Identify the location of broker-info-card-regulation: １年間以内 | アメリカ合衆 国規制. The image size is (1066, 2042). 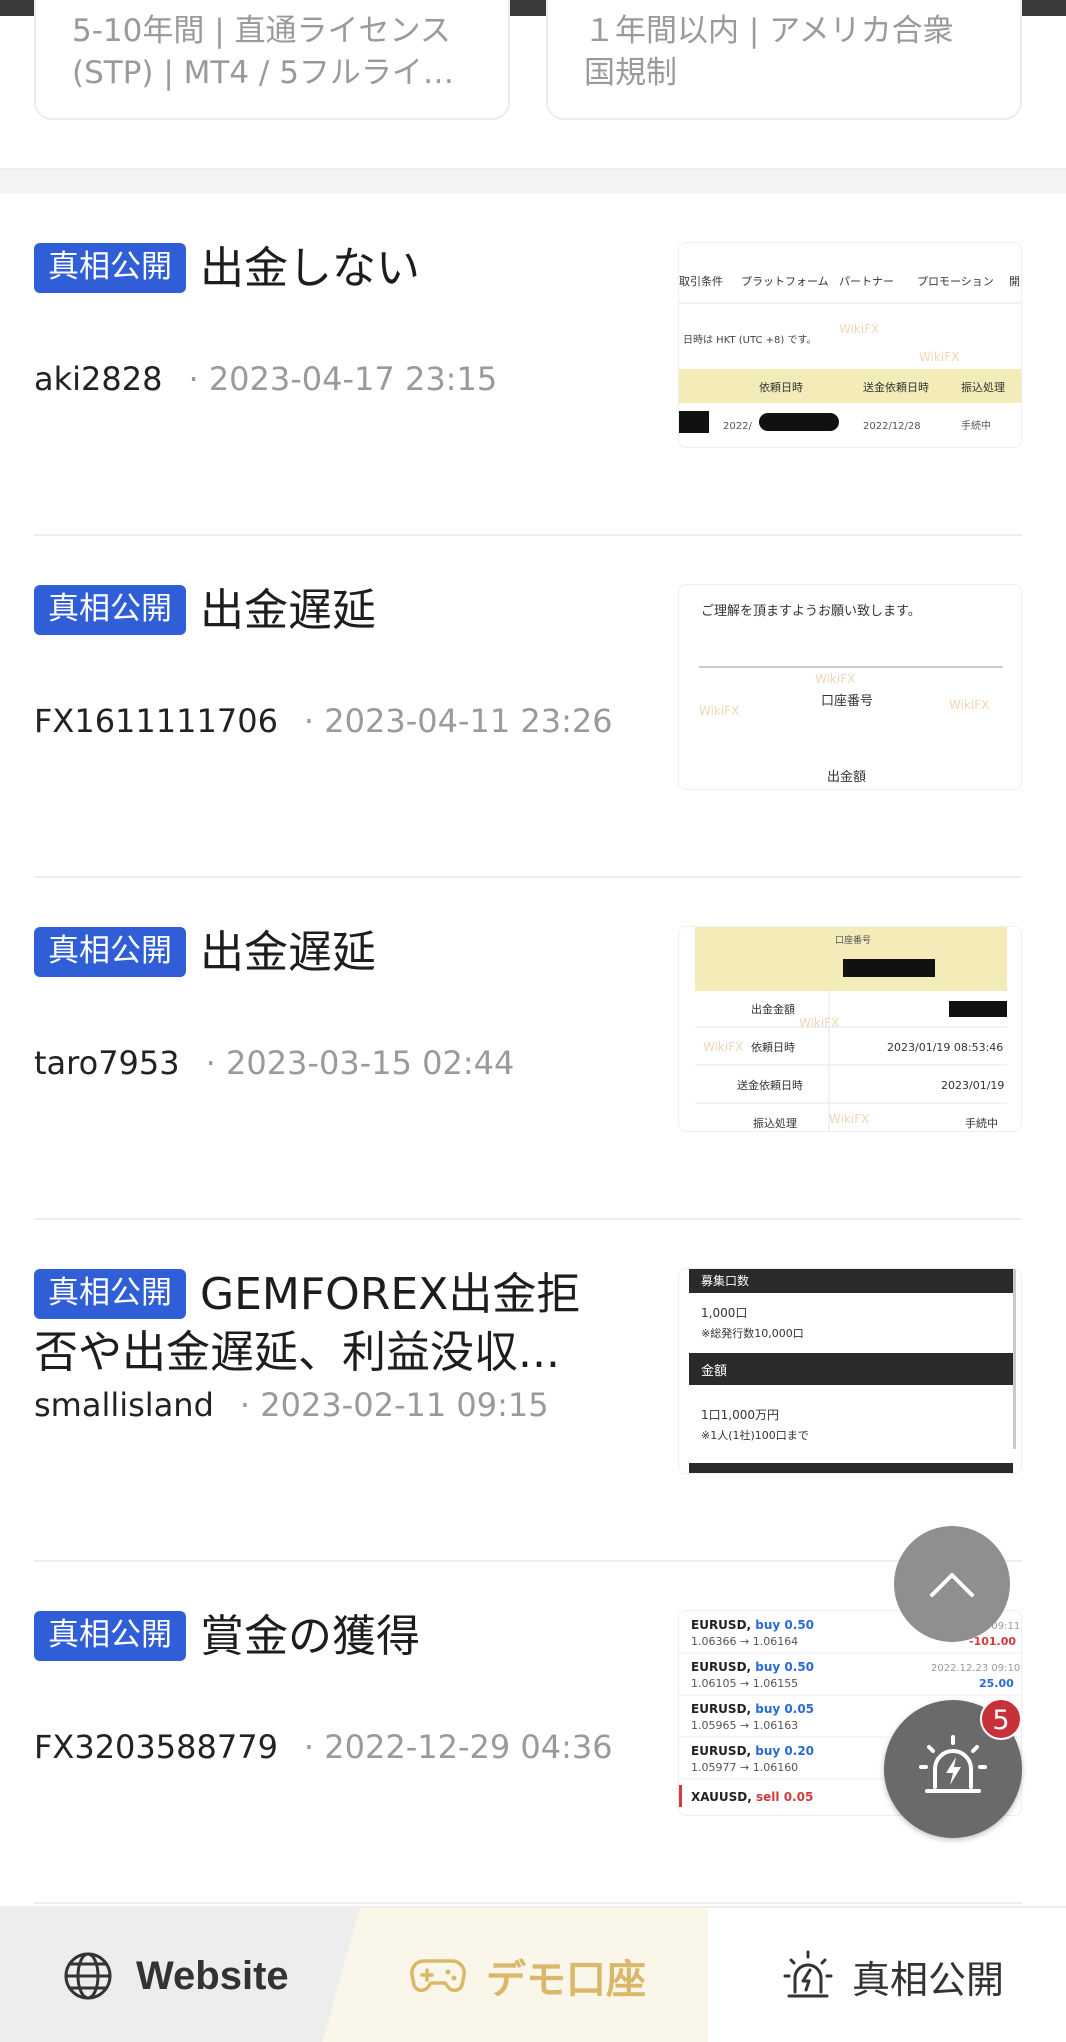
(784, 60).